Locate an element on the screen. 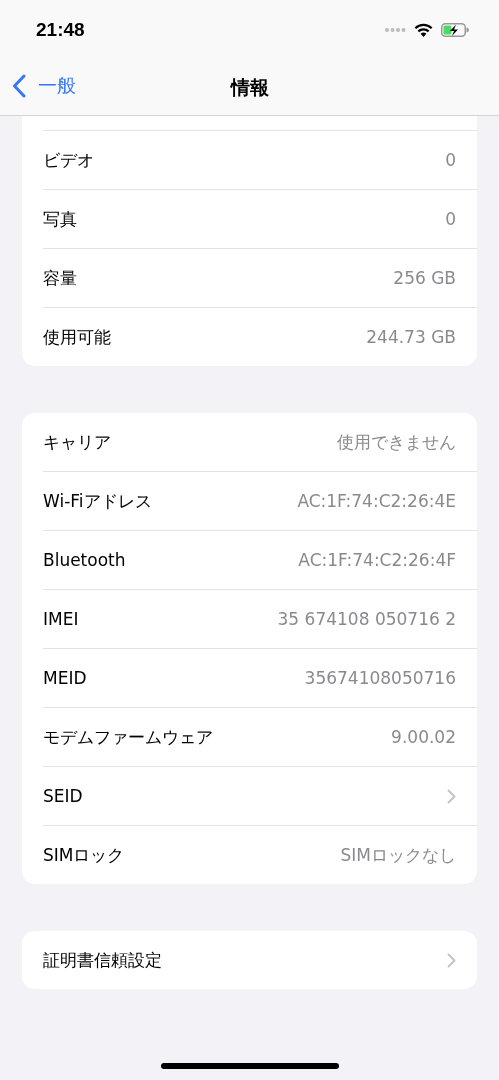  row-value: AC:1F:74:C2:26:4F is located at coordinates (377, 560).